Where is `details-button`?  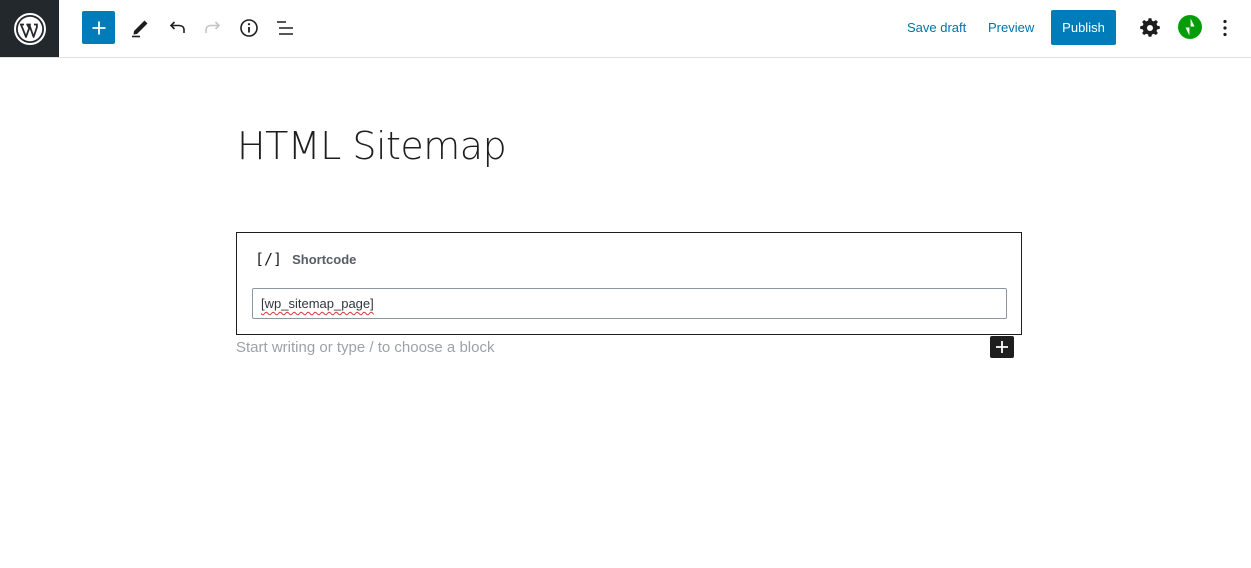
details-button is located at coordinates (249, 28).